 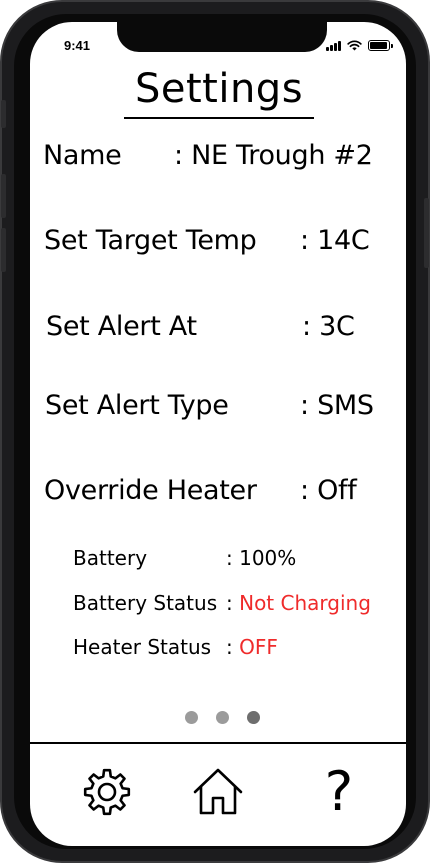 I want to click on battery-status-label: Battery Status, so click(x=145, y=603).